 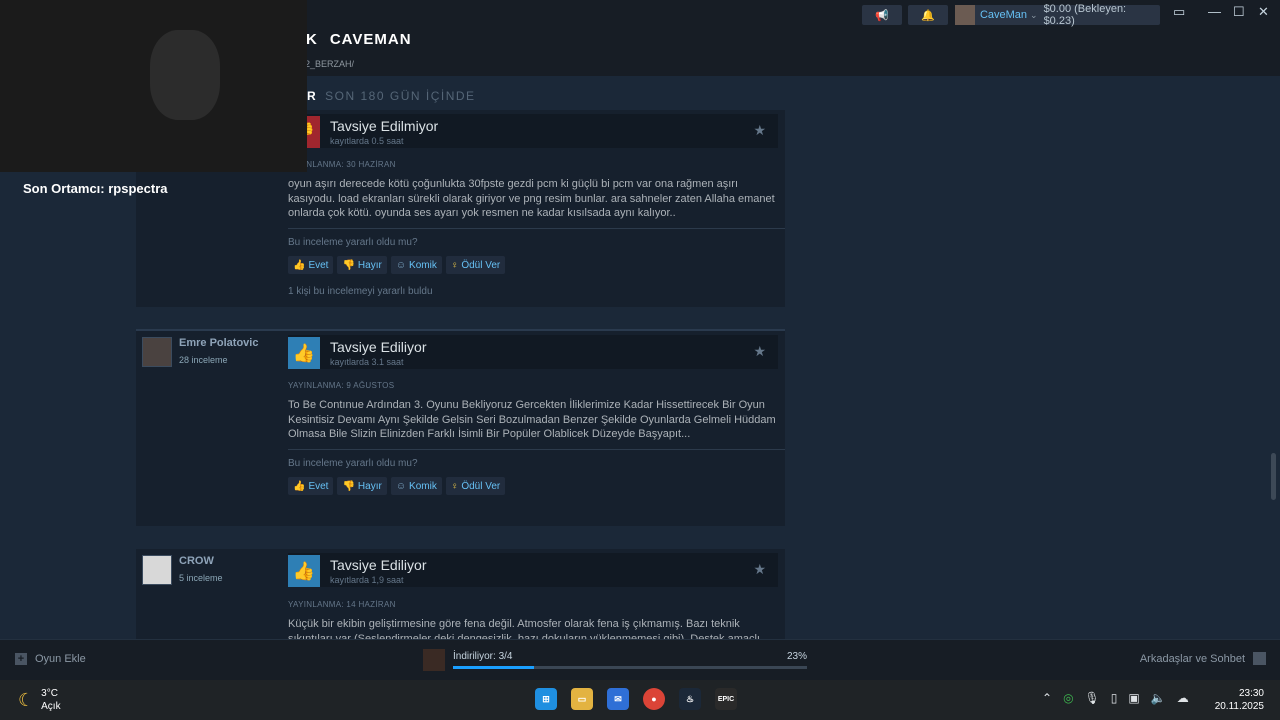 What do you see at coordinates (1239, 706) in the screenshot?
I see `date: 20.11.2025` at bounding box center [1239, 706].